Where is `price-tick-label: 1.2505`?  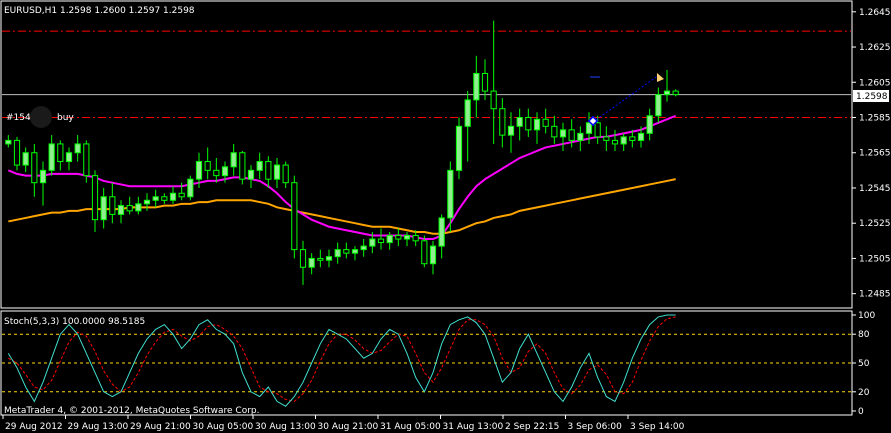 price-tick-label: 1.2505 is located at coordinates (875, 259).